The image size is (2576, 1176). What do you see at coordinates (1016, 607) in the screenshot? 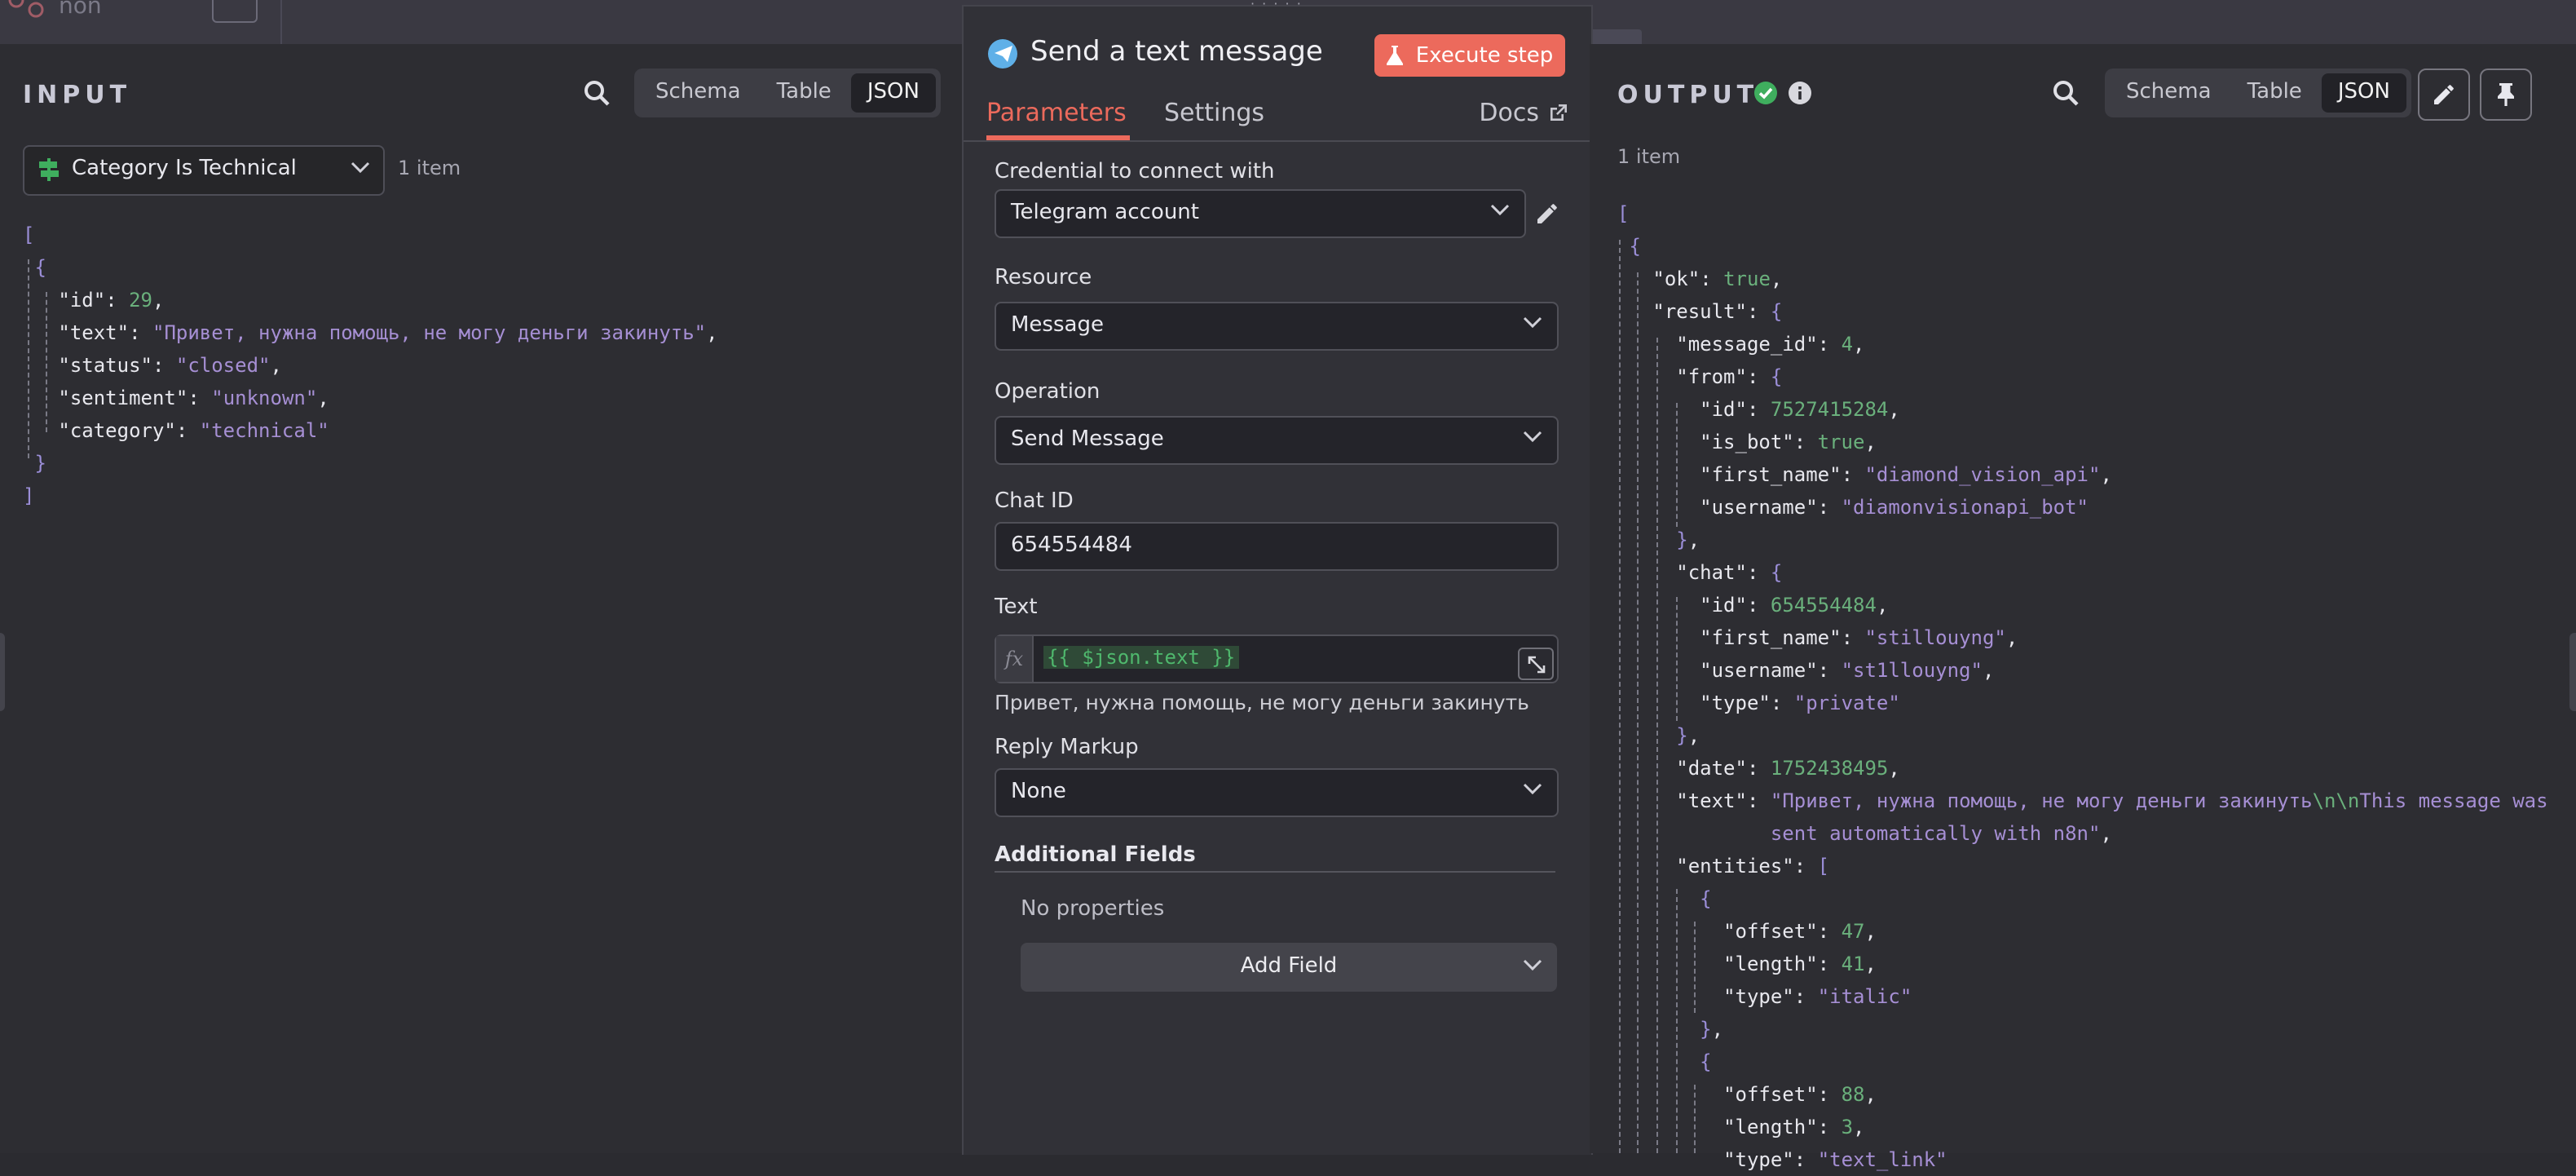
I see `text-label: Text` at bounding box center [1016, 607].